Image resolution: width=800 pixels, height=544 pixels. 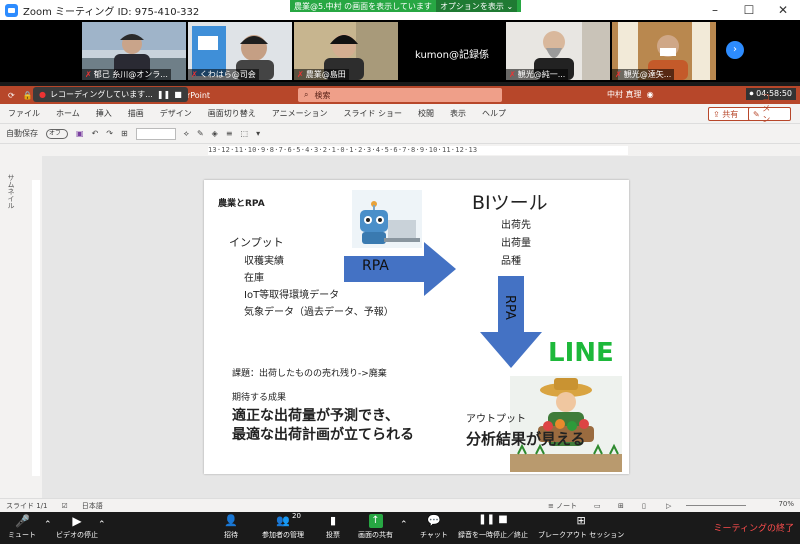 What do you see at coordinates (493, 527) in the screenshot?
I see `pause-stop-recording-button: ❚❚ ■ 録音を一時停止／終止` at bounding box center [493, 527].